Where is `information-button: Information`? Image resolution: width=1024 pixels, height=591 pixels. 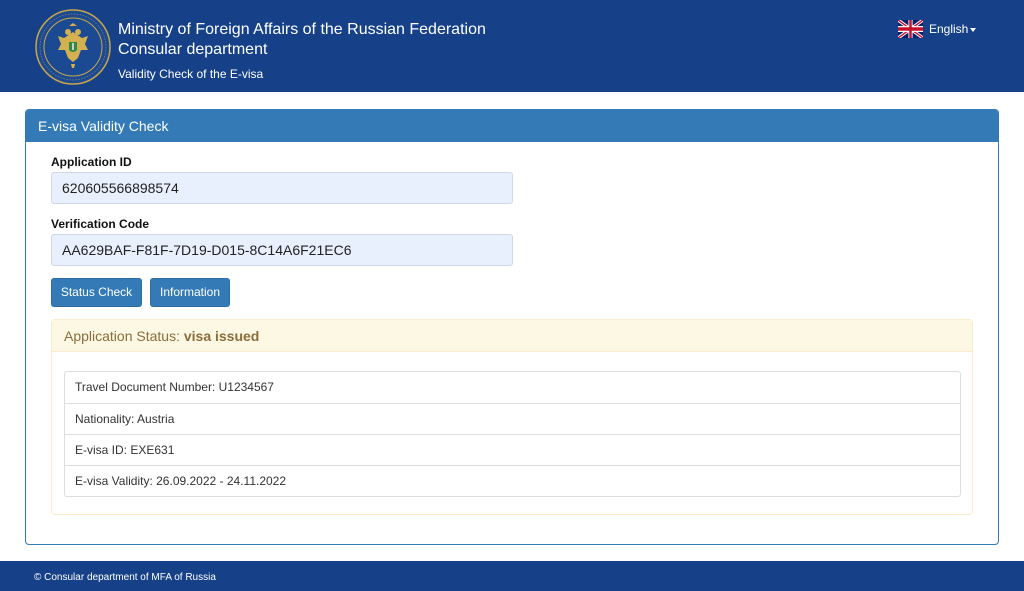 information-button: Information is located at coordinates (190, 292).